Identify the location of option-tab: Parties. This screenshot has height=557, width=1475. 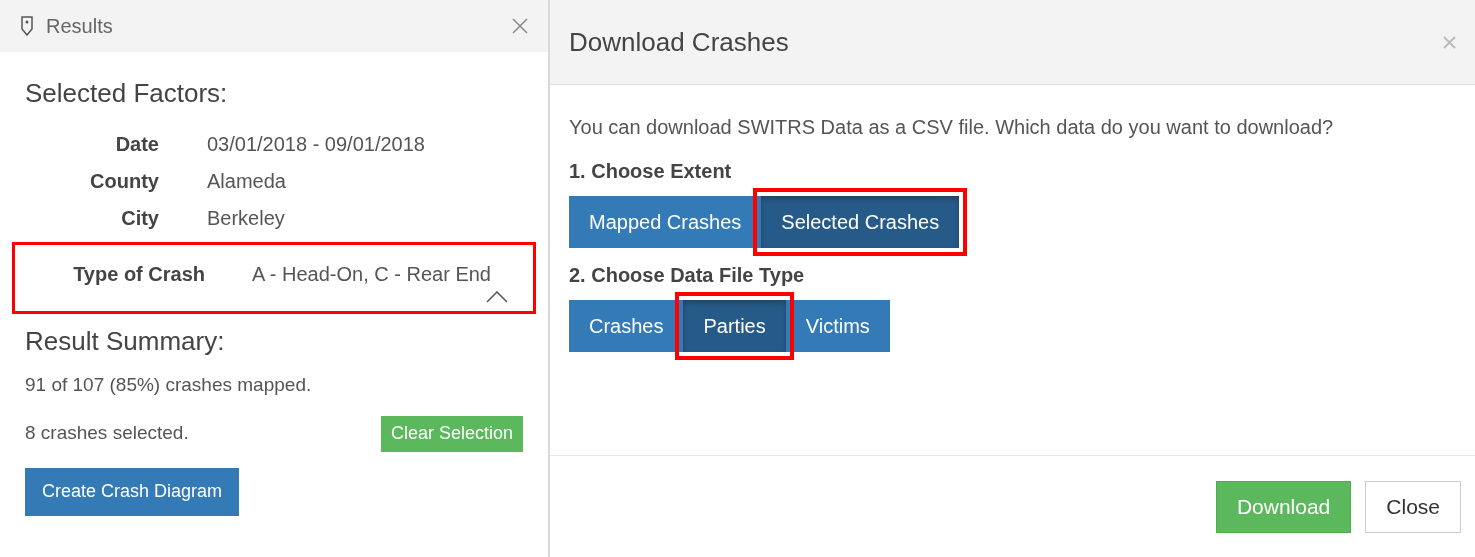
(734, 326).